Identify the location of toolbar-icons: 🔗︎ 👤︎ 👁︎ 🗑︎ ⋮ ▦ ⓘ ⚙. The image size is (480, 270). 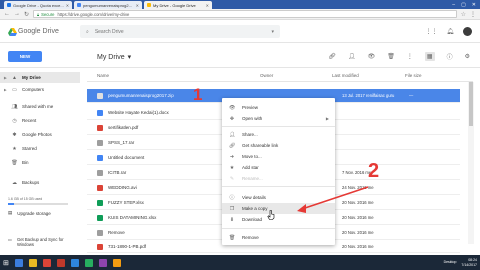
(399, 56).